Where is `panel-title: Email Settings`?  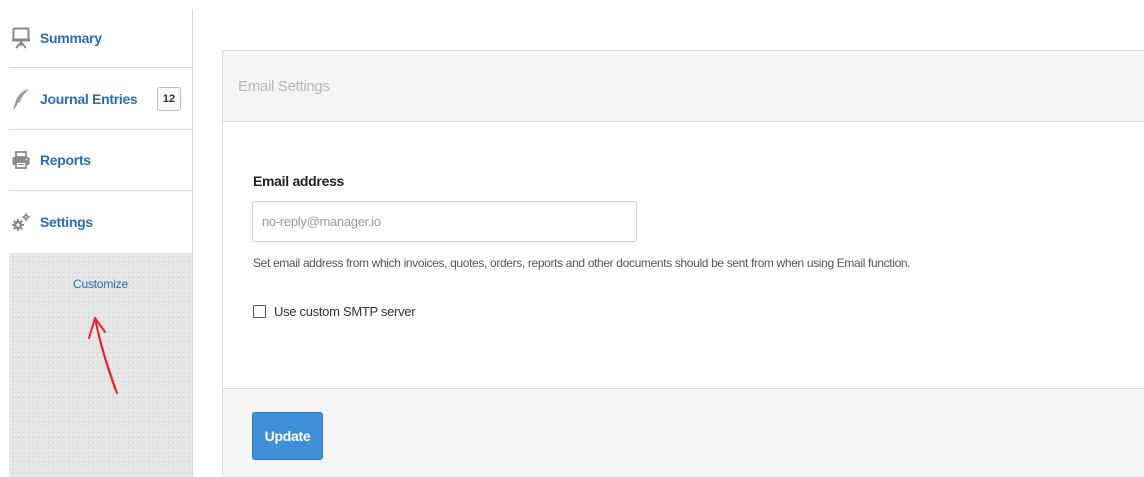 panel-title: Email Settings is located at coordinates (284, 86).